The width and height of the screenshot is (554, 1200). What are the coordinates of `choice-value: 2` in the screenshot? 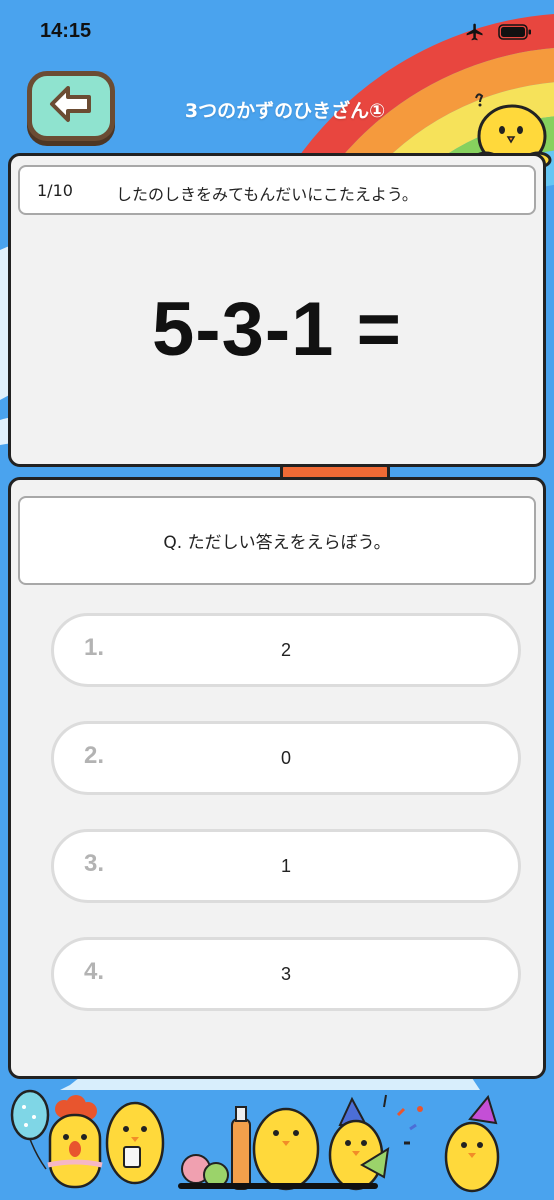 It's located at (285, 650).